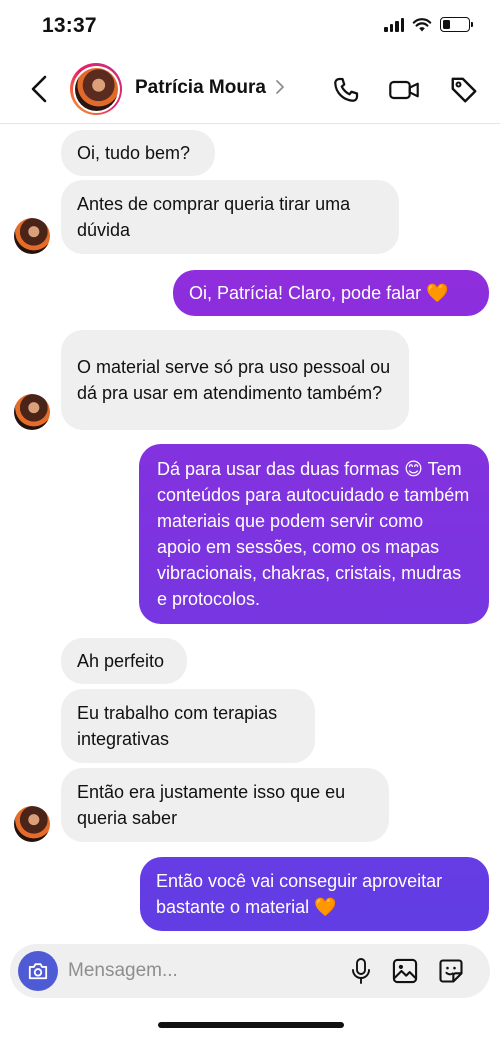  Describe the element at coordinates (280, 87) in the screenshot. I see `chevron-right-icon` at that location.